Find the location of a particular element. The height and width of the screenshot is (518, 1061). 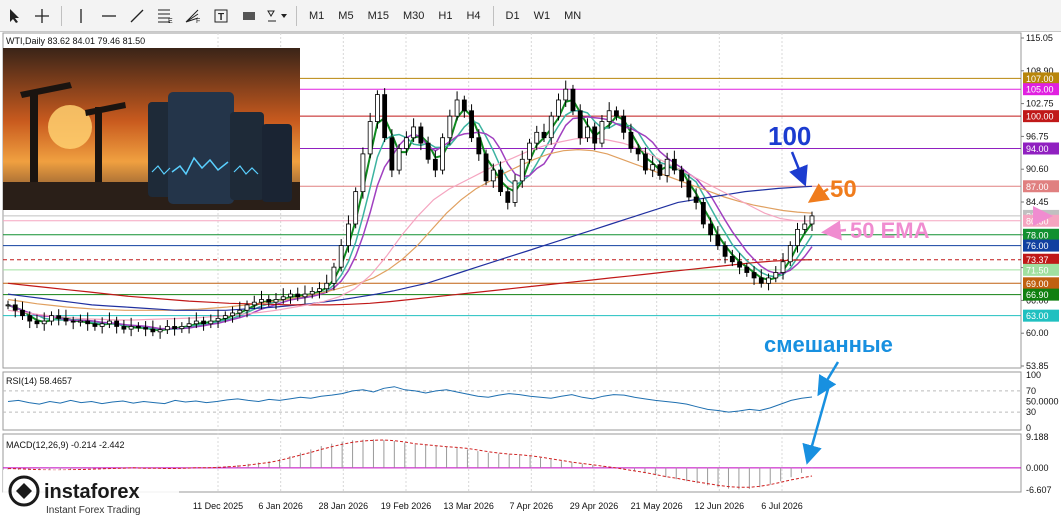

timeframe-m15: M15 is located at coordinates (378, 16).